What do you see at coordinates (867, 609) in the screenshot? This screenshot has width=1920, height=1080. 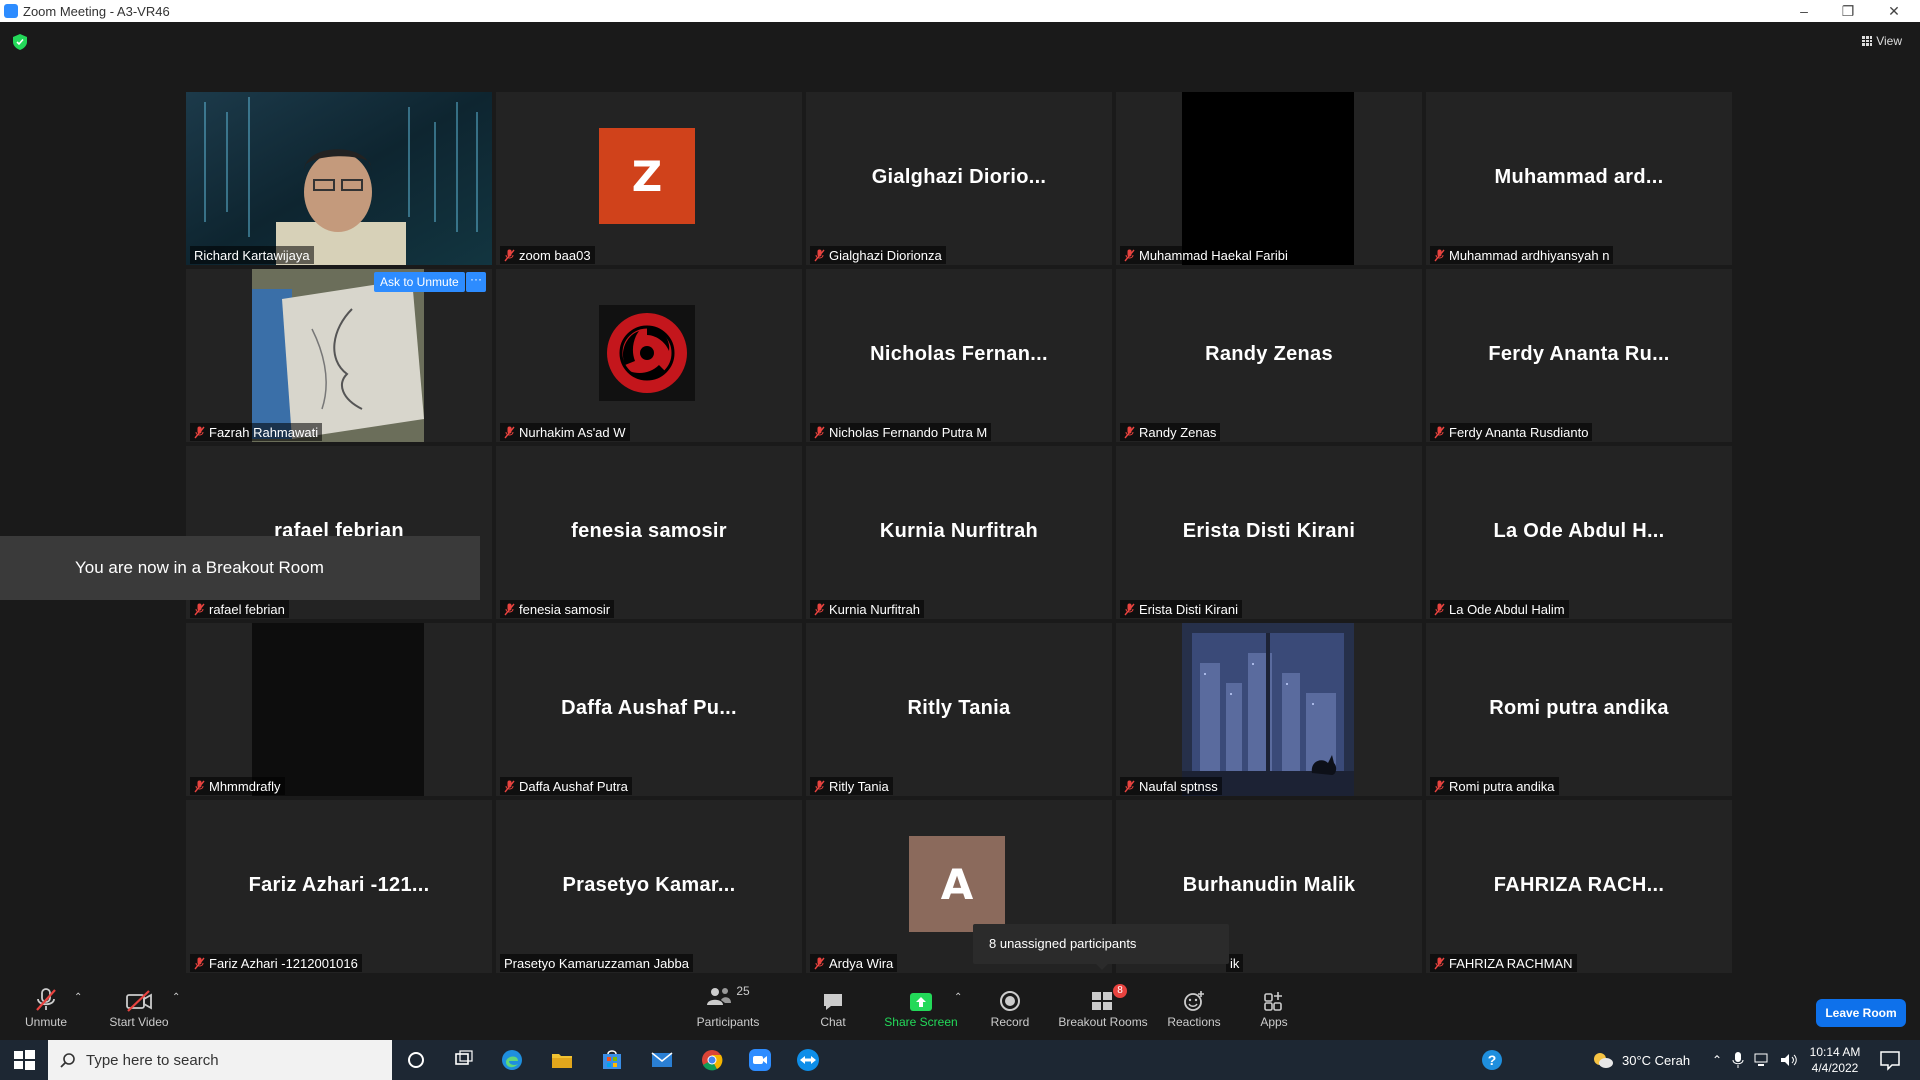 I see `participant-name-label: Kurnia Nurfitrah` at bounding box center [867, 609].